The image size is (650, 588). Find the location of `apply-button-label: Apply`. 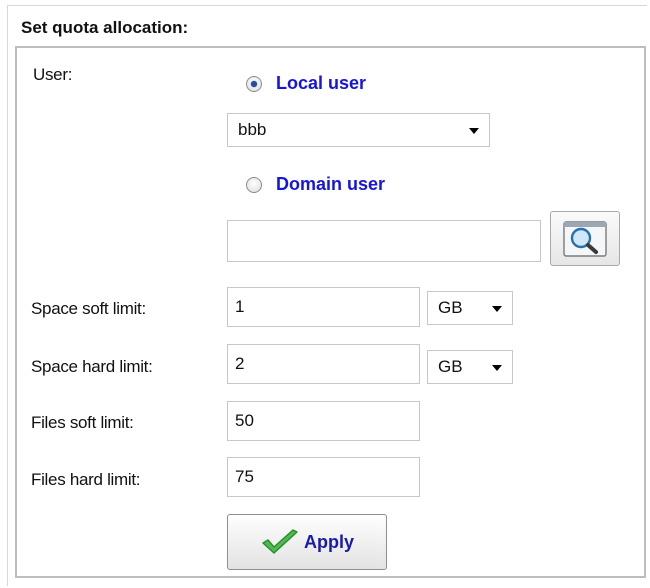

apply-button-label: Apply is located at coordinates (328, 541).